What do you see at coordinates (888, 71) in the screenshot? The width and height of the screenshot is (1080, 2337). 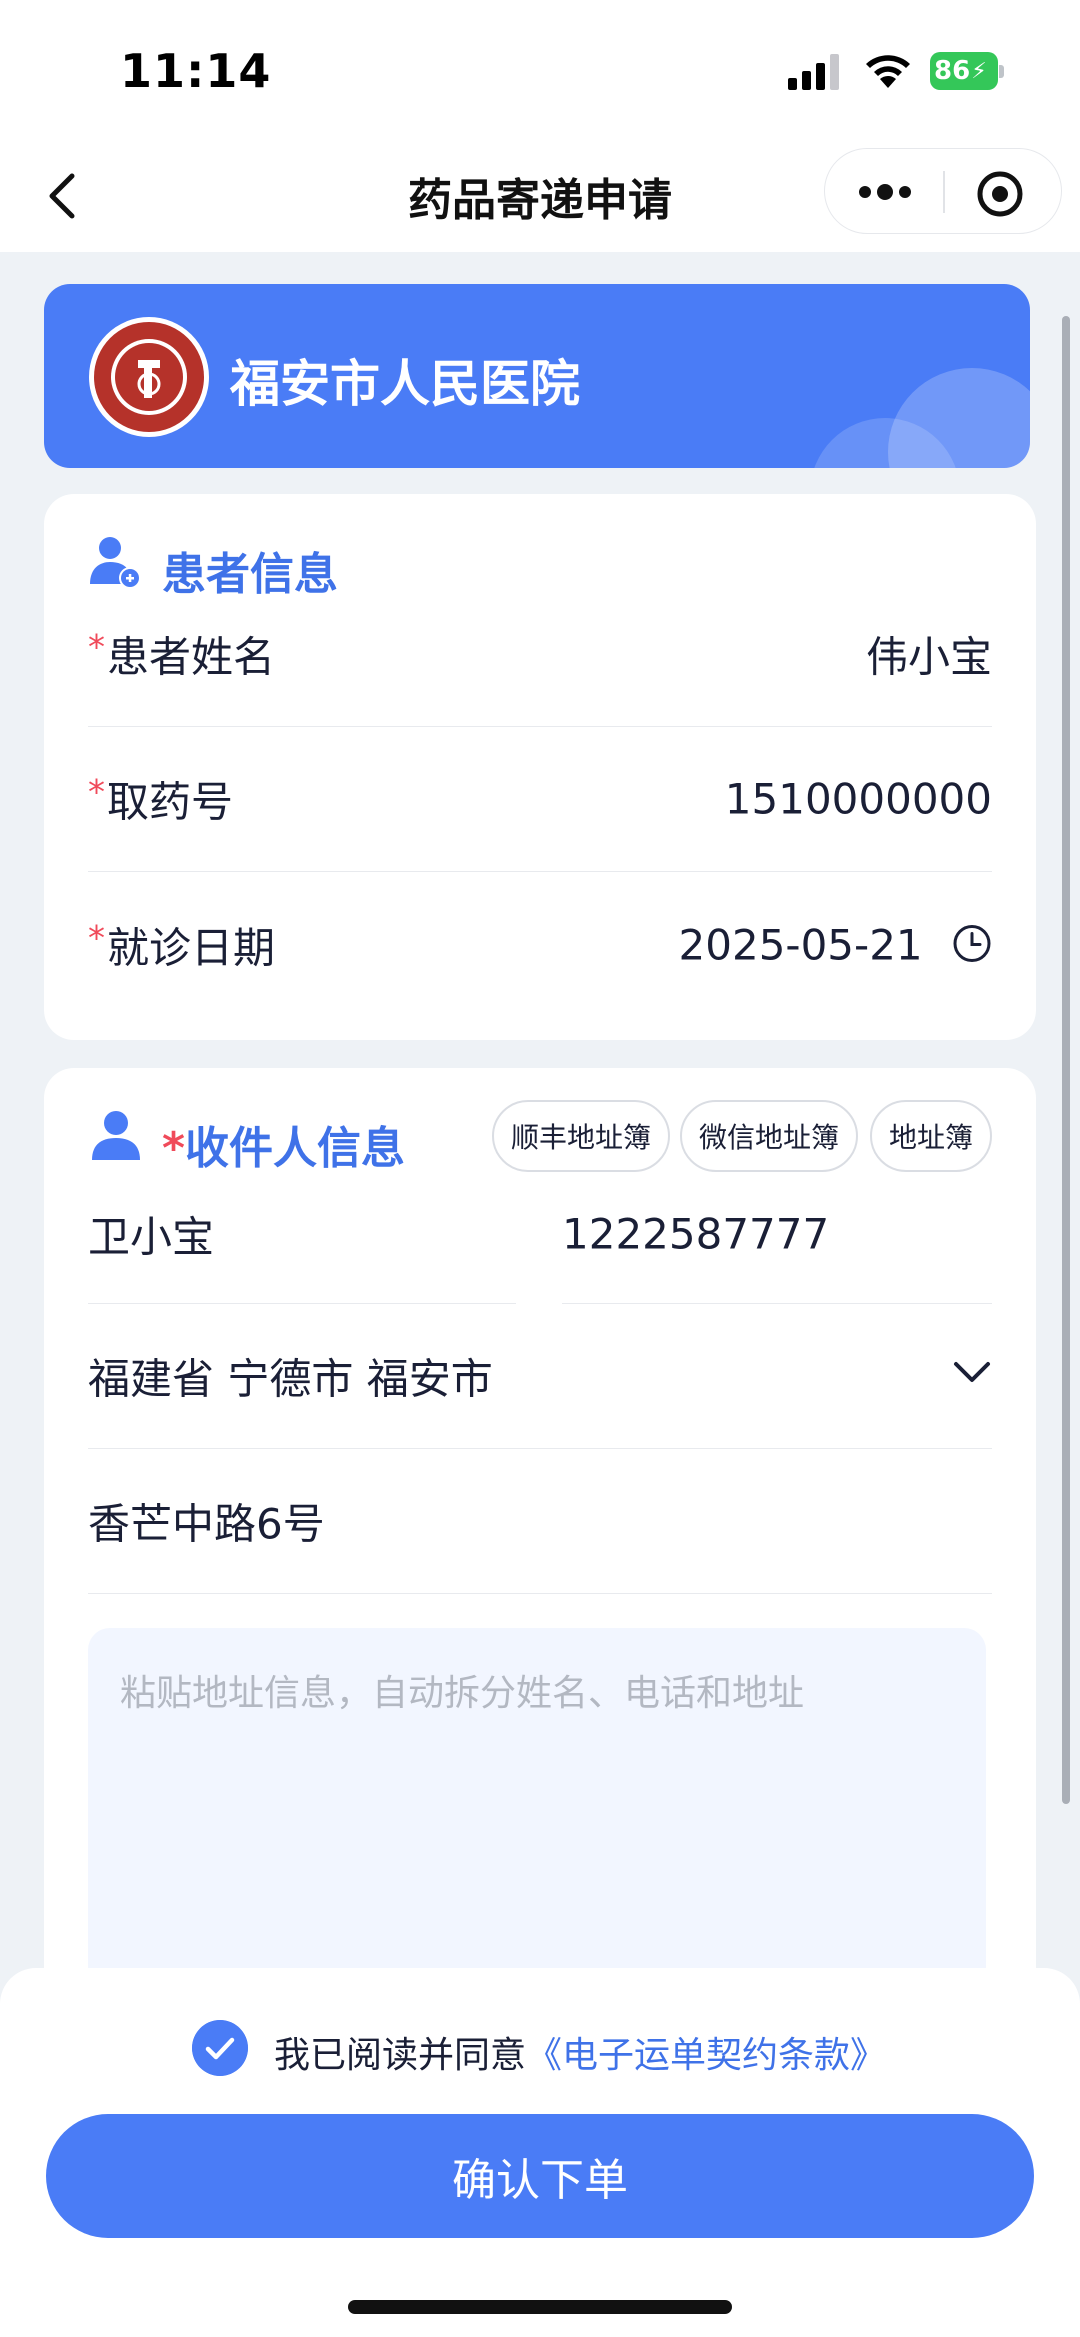 I see `wifi-icon` at bounding box center [888, 71].